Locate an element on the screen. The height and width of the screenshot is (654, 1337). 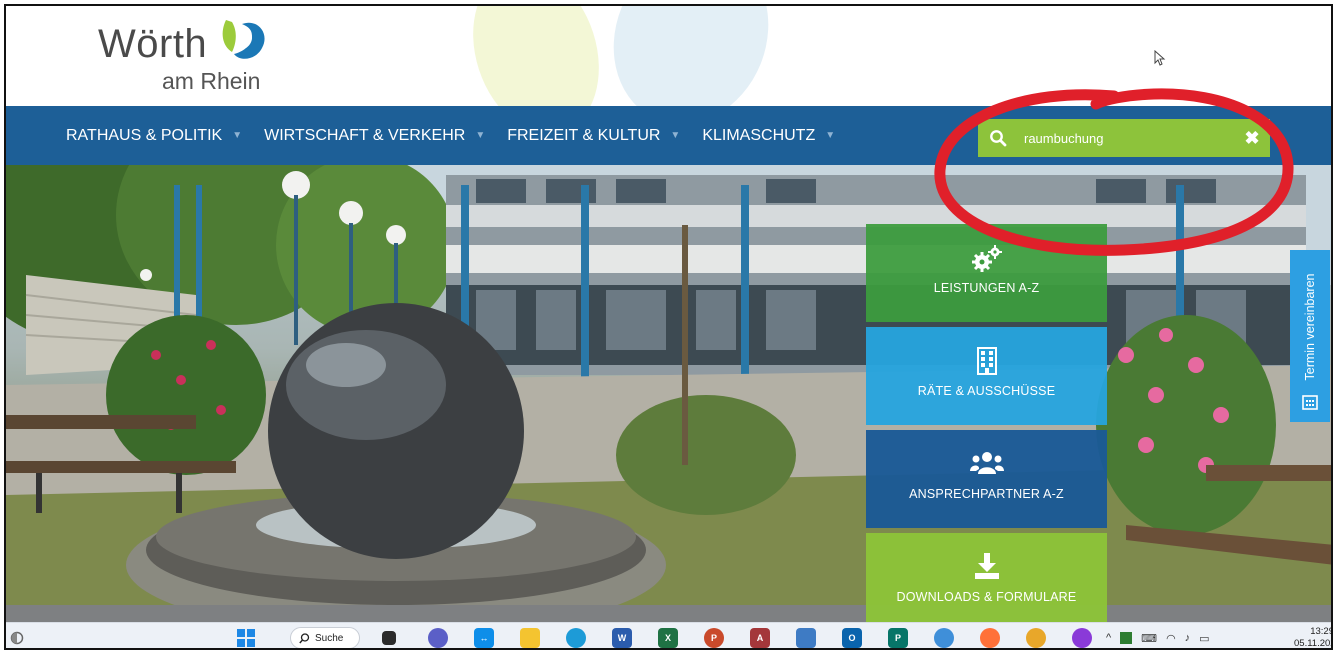
logo-subline: am Rhein is located at coordinates (211, 81).